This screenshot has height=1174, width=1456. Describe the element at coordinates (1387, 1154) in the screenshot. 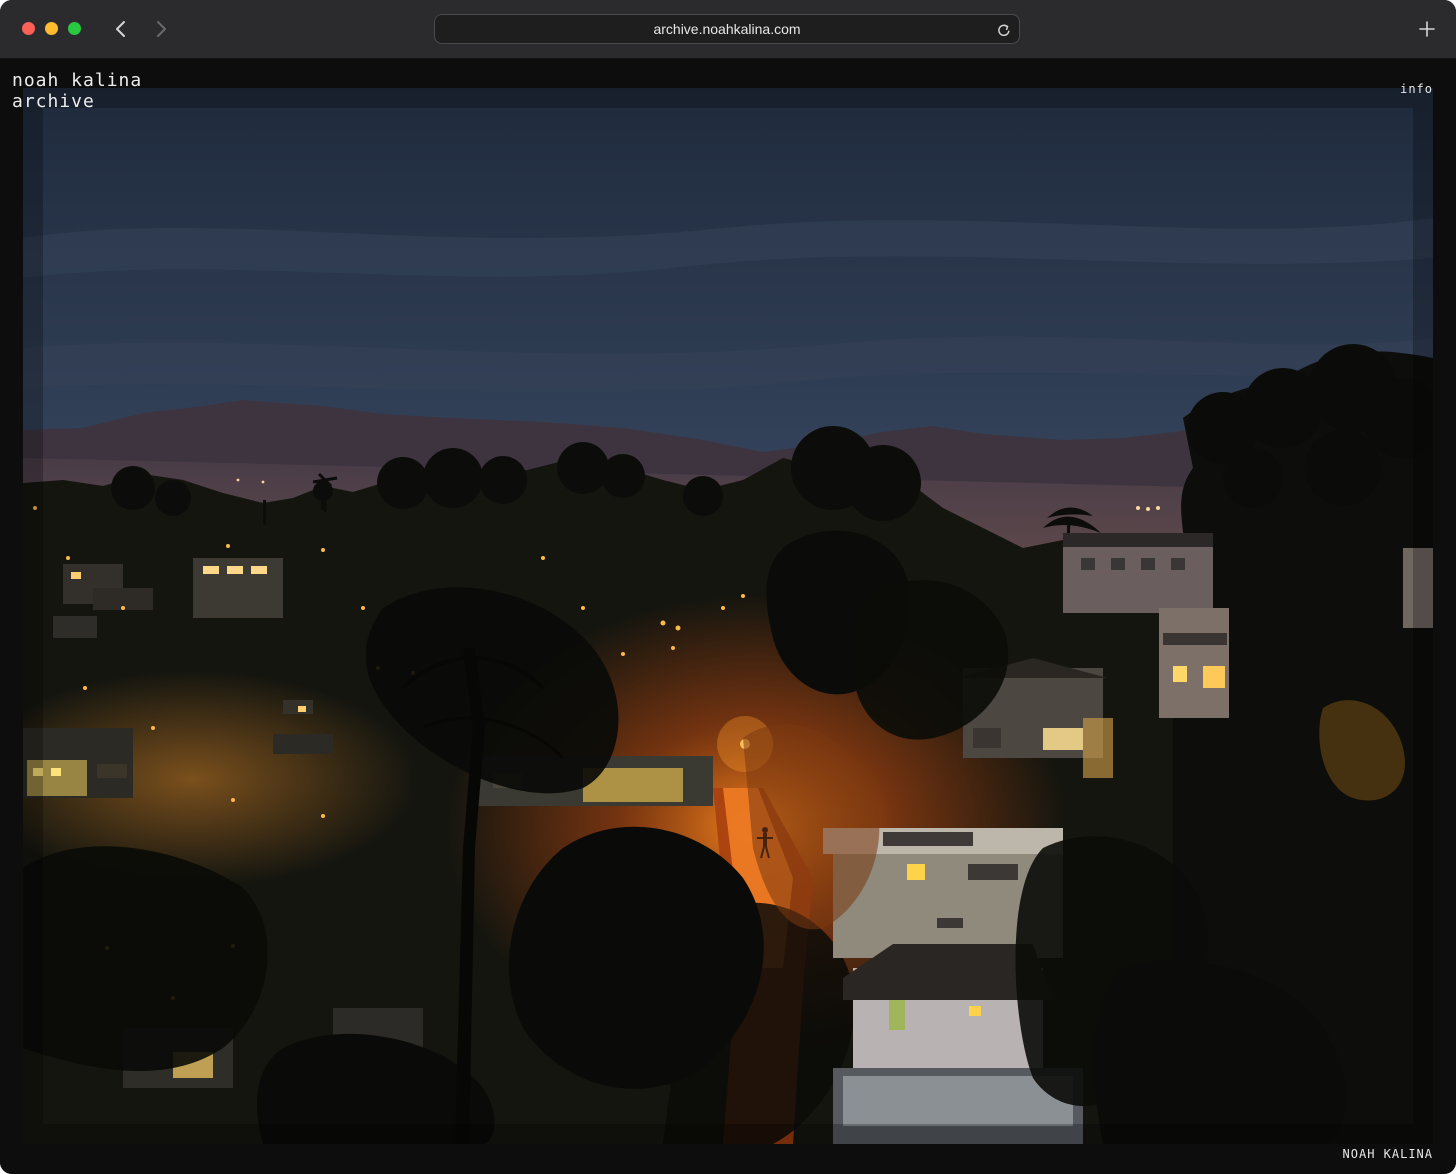

I see `photo-credit: NOAH KALINA` at that location.